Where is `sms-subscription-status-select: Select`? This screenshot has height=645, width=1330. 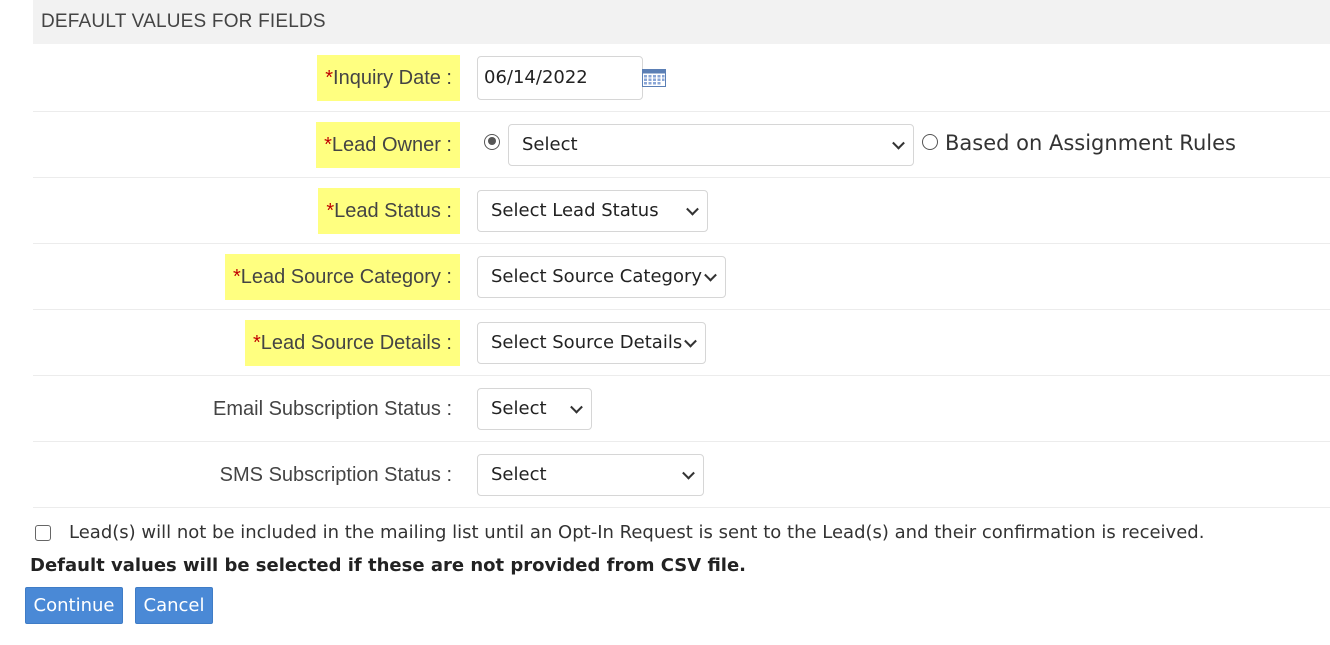 sms-subscription-status-select: Select is located at coordinates (590, 474).